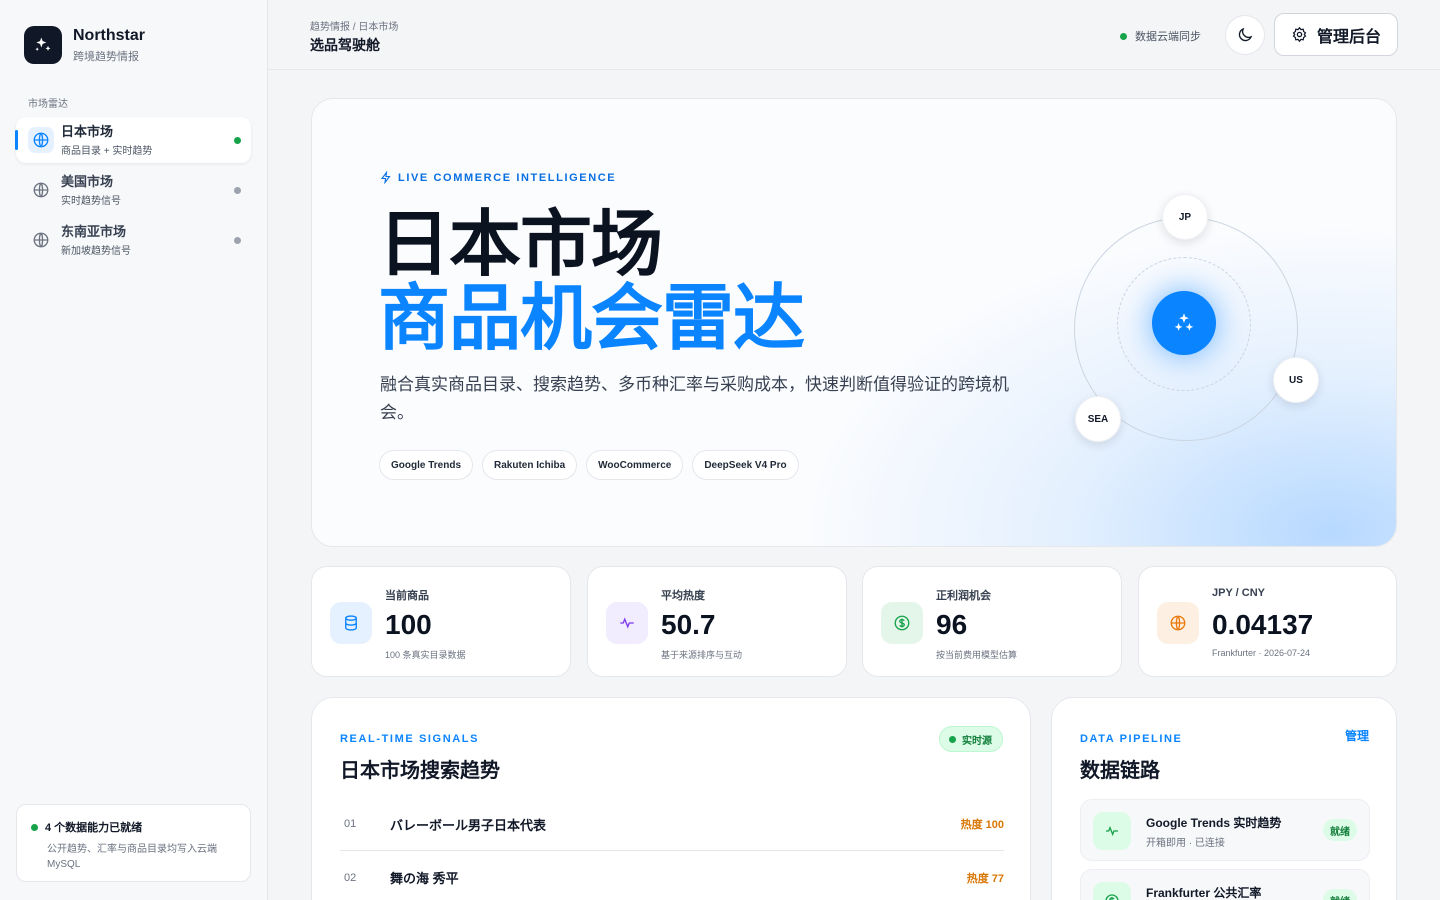 The width and height of the screenshot is (1440, 900). Describe the element at coordinates (1120, 771) in the screenshot. I see `pipeline-title: 数据链路` at that location.